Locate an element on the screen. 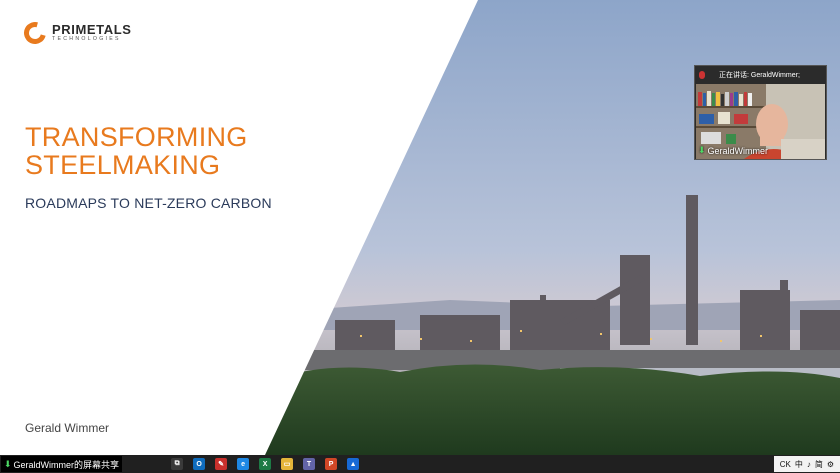  participant-label: ⬇ GeraldWimmer is located at coordinates (733, 150).